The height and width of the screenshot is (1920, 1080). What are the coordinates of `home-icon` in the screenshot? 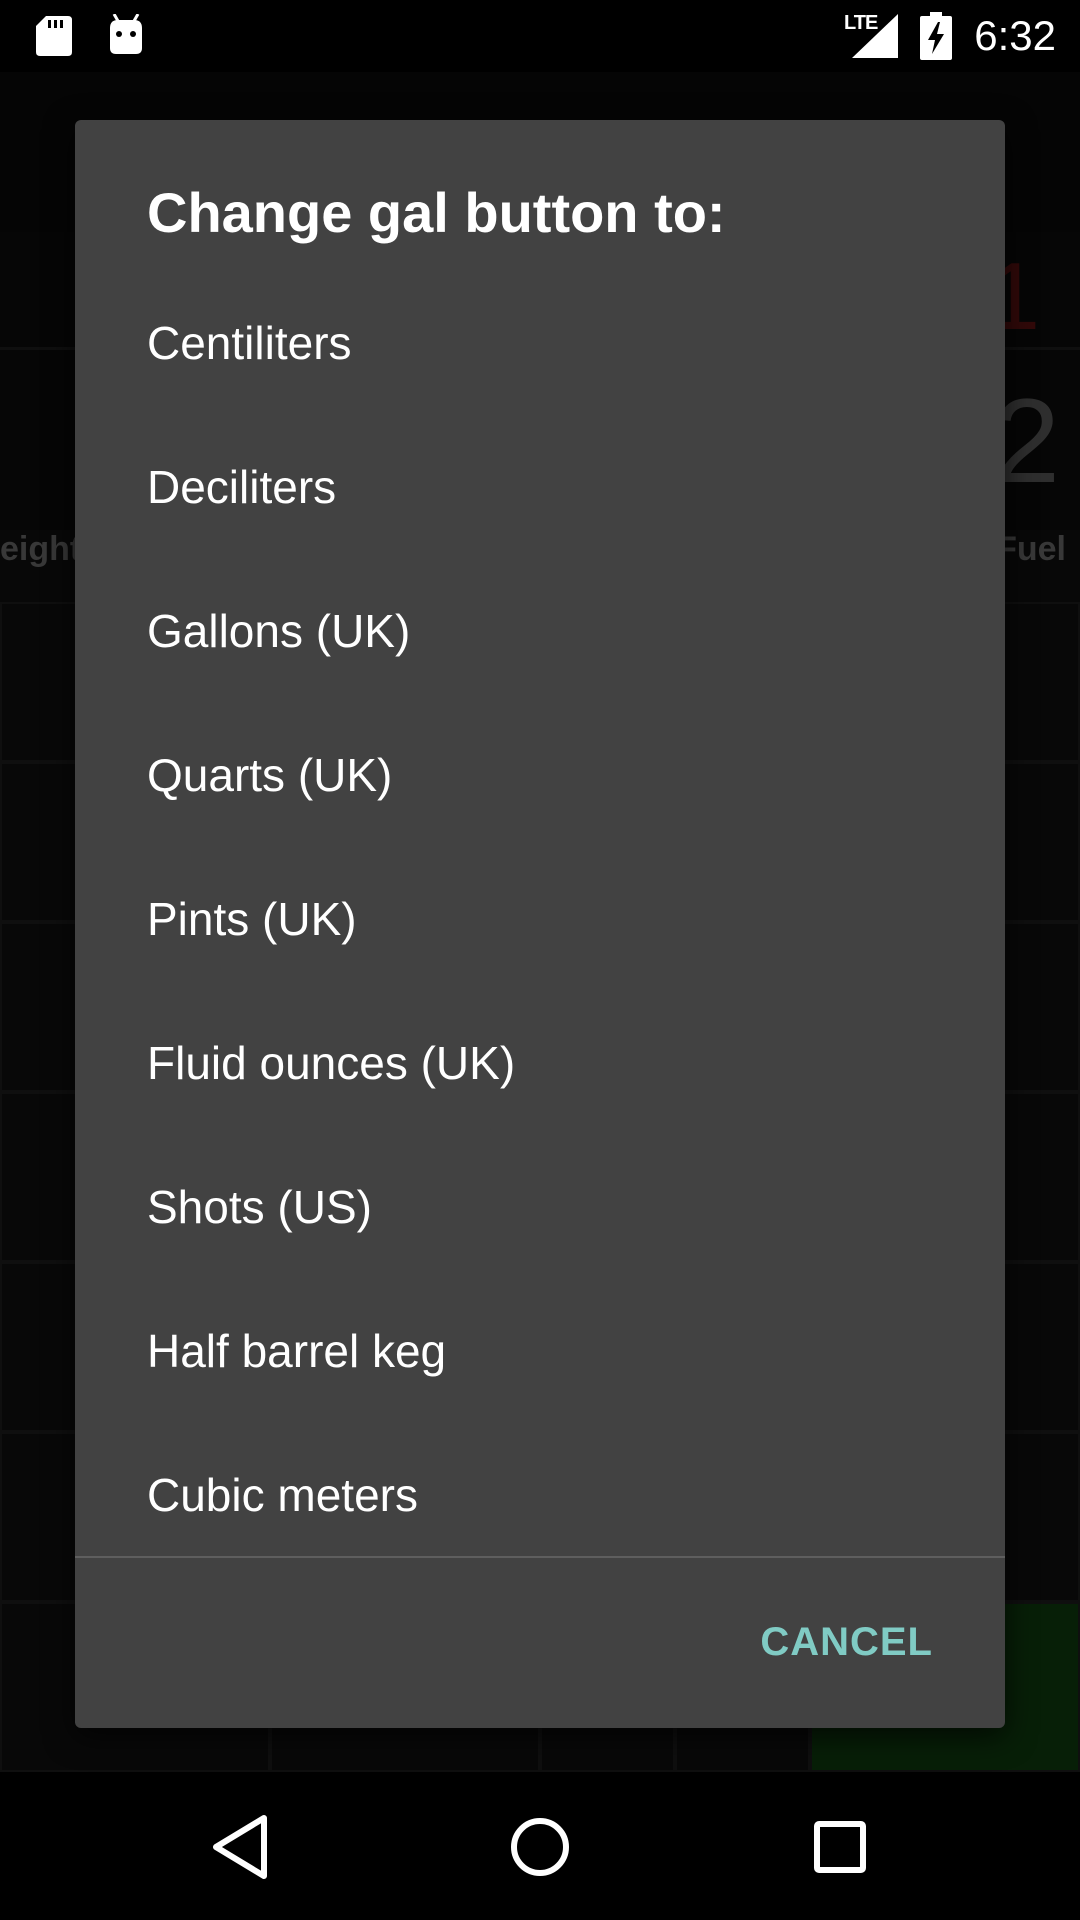 It's located at (540, 1847).